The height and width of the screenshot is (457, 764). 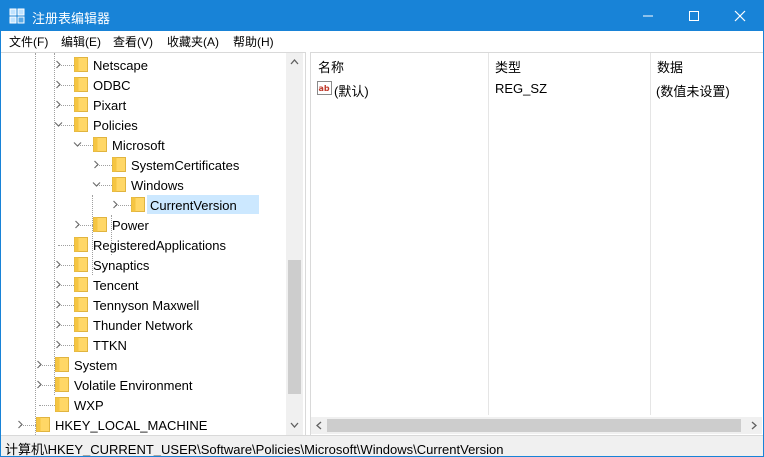 I want to click on tree-item-label: Synaptics, so click(x=121, y=265).